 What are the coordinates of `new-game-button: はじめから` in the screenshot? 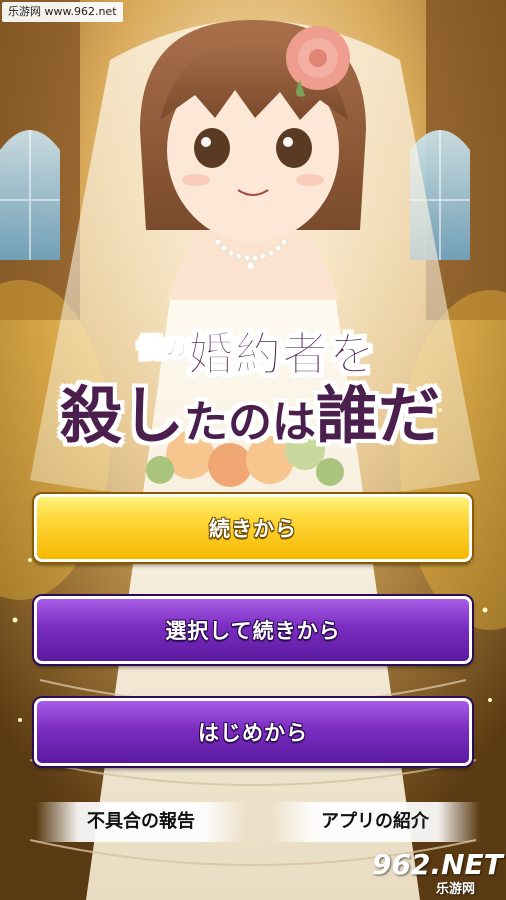 It's located at (253, 732).